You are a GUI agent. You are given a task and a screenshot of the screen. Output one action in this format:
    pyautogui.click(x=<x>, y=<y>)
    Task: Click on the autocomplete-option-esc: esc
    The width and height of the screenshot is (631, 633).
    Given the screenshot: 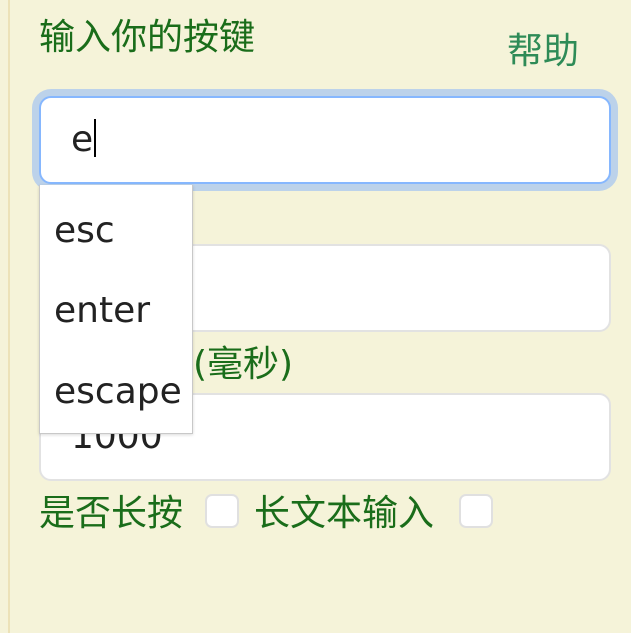 What is the action you would take?
    pyautogui.click(x=84, y=231)
    